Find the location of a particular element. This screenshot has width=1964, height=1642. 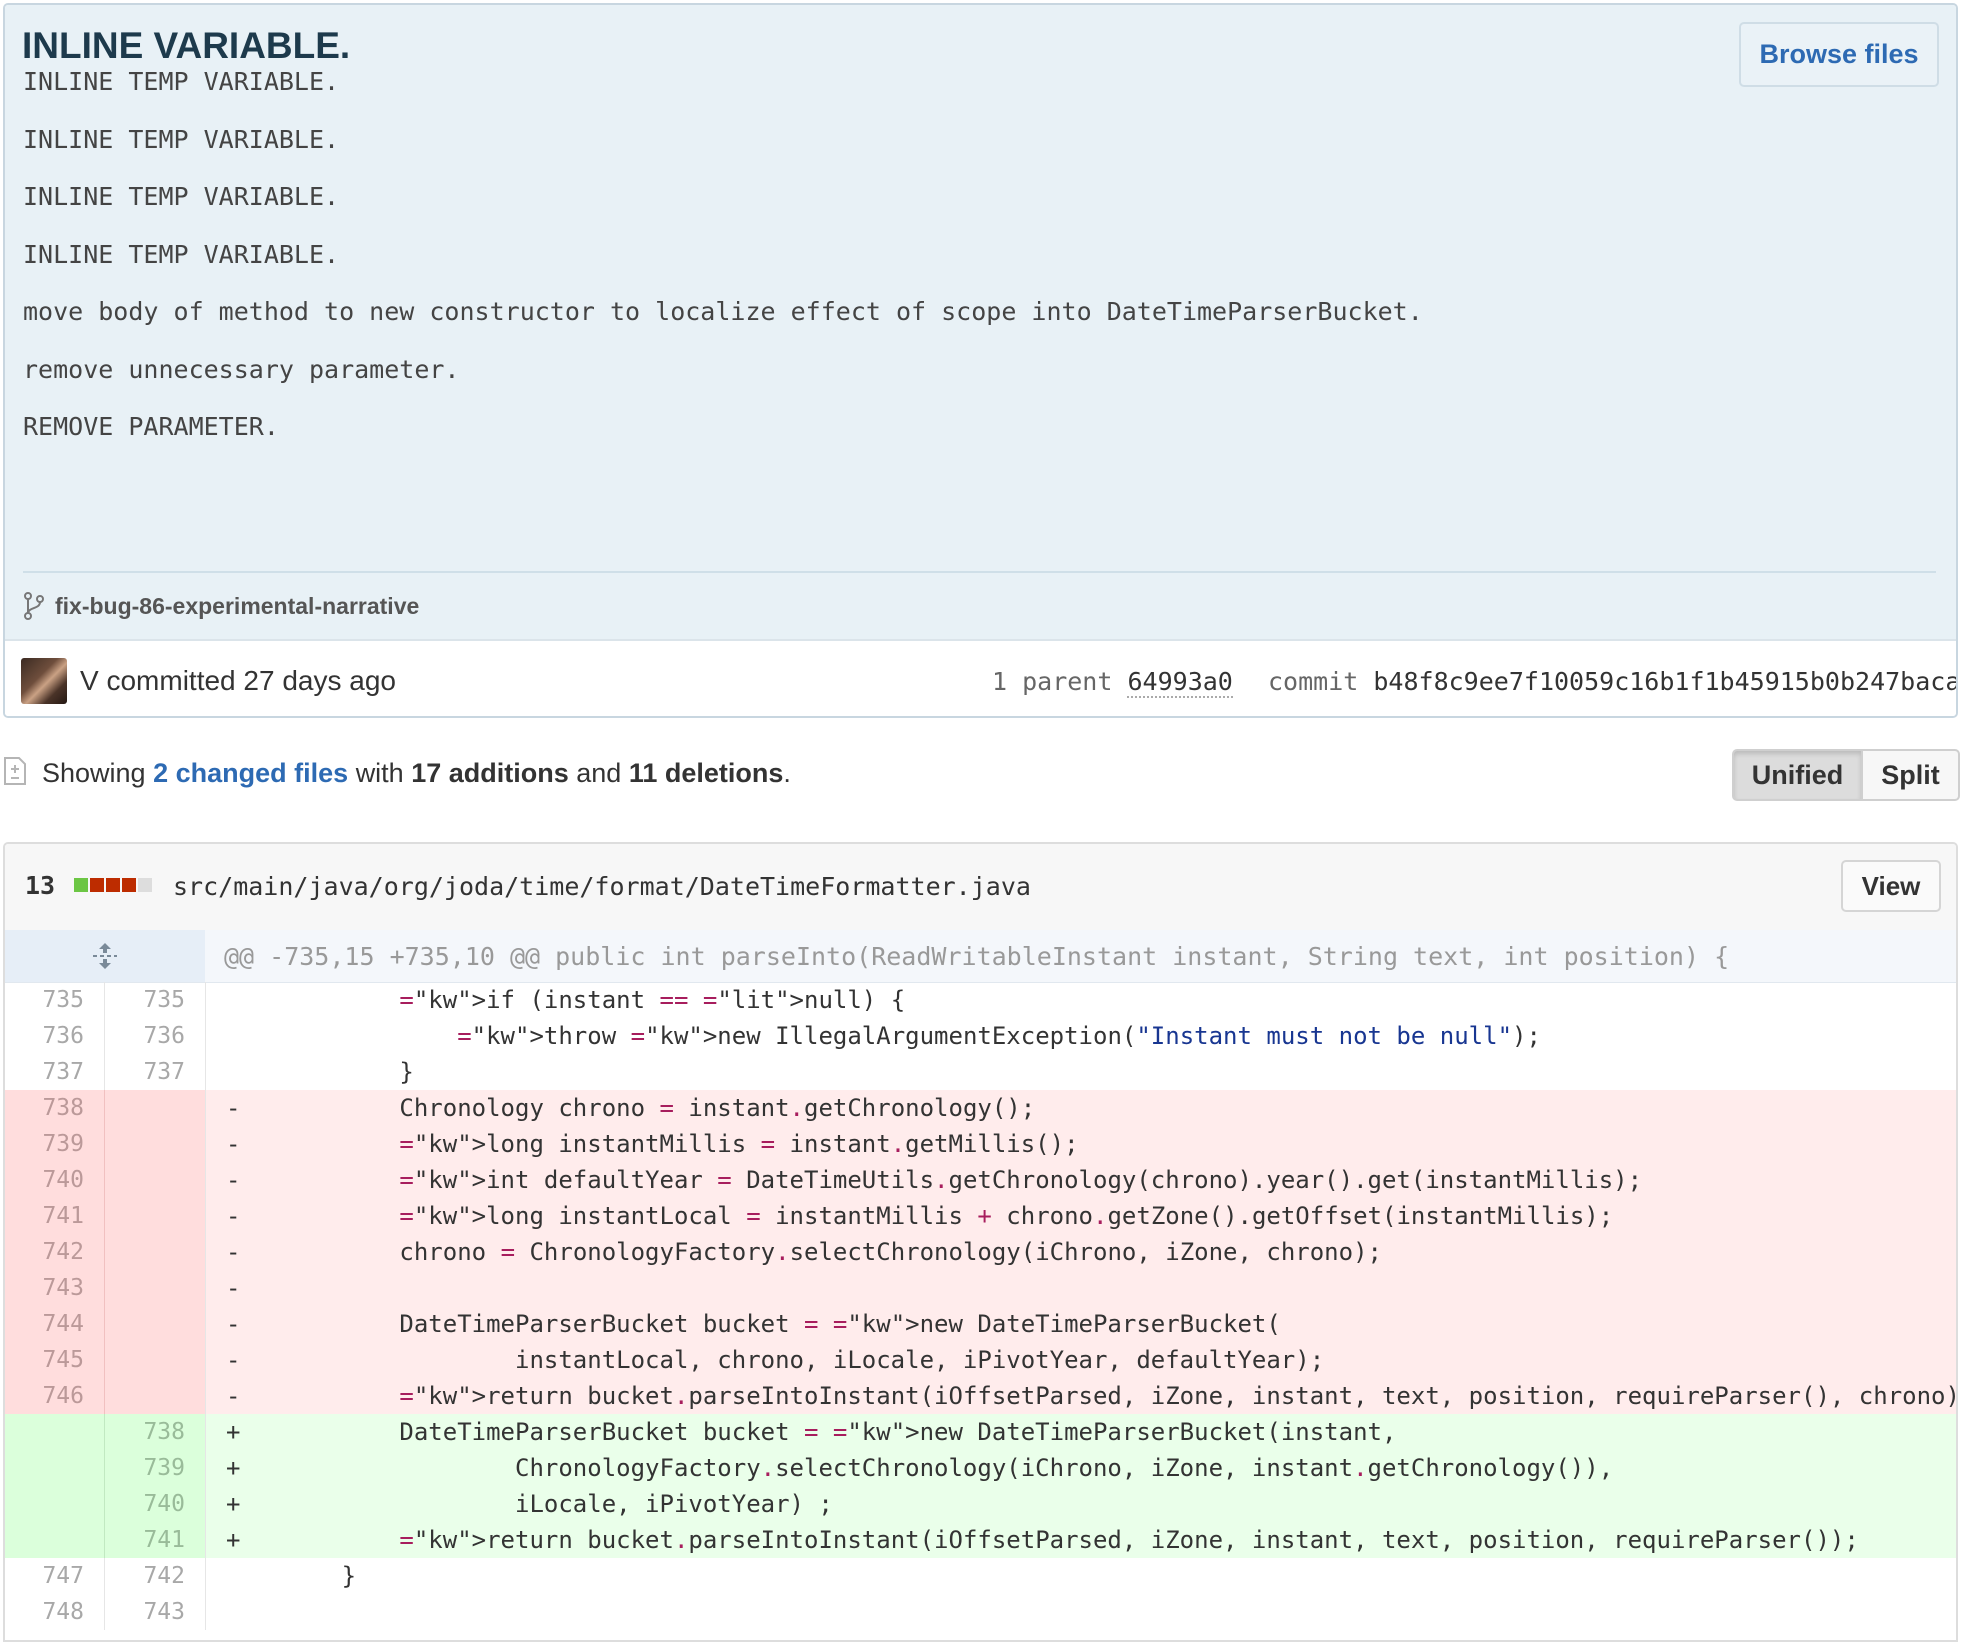

context-line: 747 742 } is located at coordinates (980, 1576).